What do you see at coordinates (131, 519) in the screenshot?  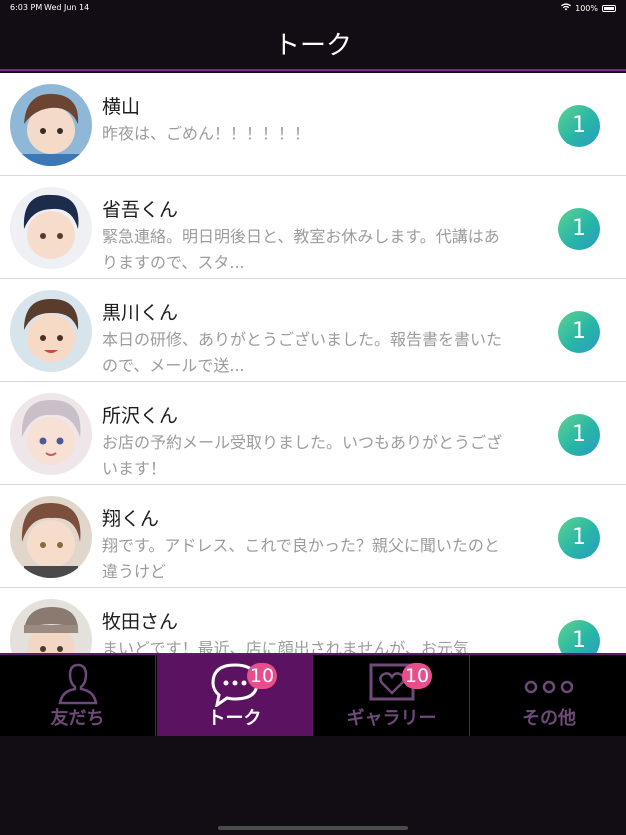 I see `chat-name: 翔くん` at bounding box center [131, 519].